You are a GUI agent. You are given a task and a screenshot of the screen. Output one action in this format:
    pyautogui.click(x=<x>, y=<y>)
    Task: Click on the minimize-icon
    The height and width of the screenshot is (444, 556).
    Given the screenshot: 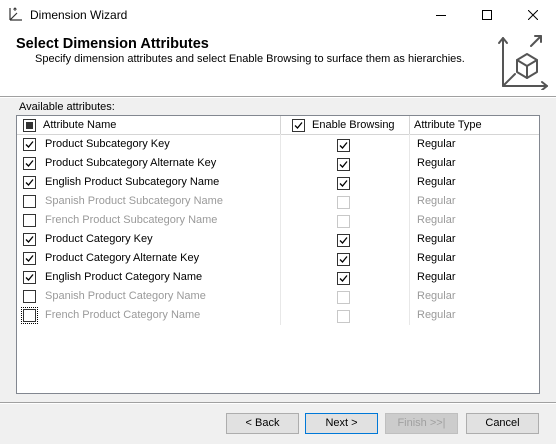 What is the action you would take?
    pyautogui.click(x=441, y=15)
    